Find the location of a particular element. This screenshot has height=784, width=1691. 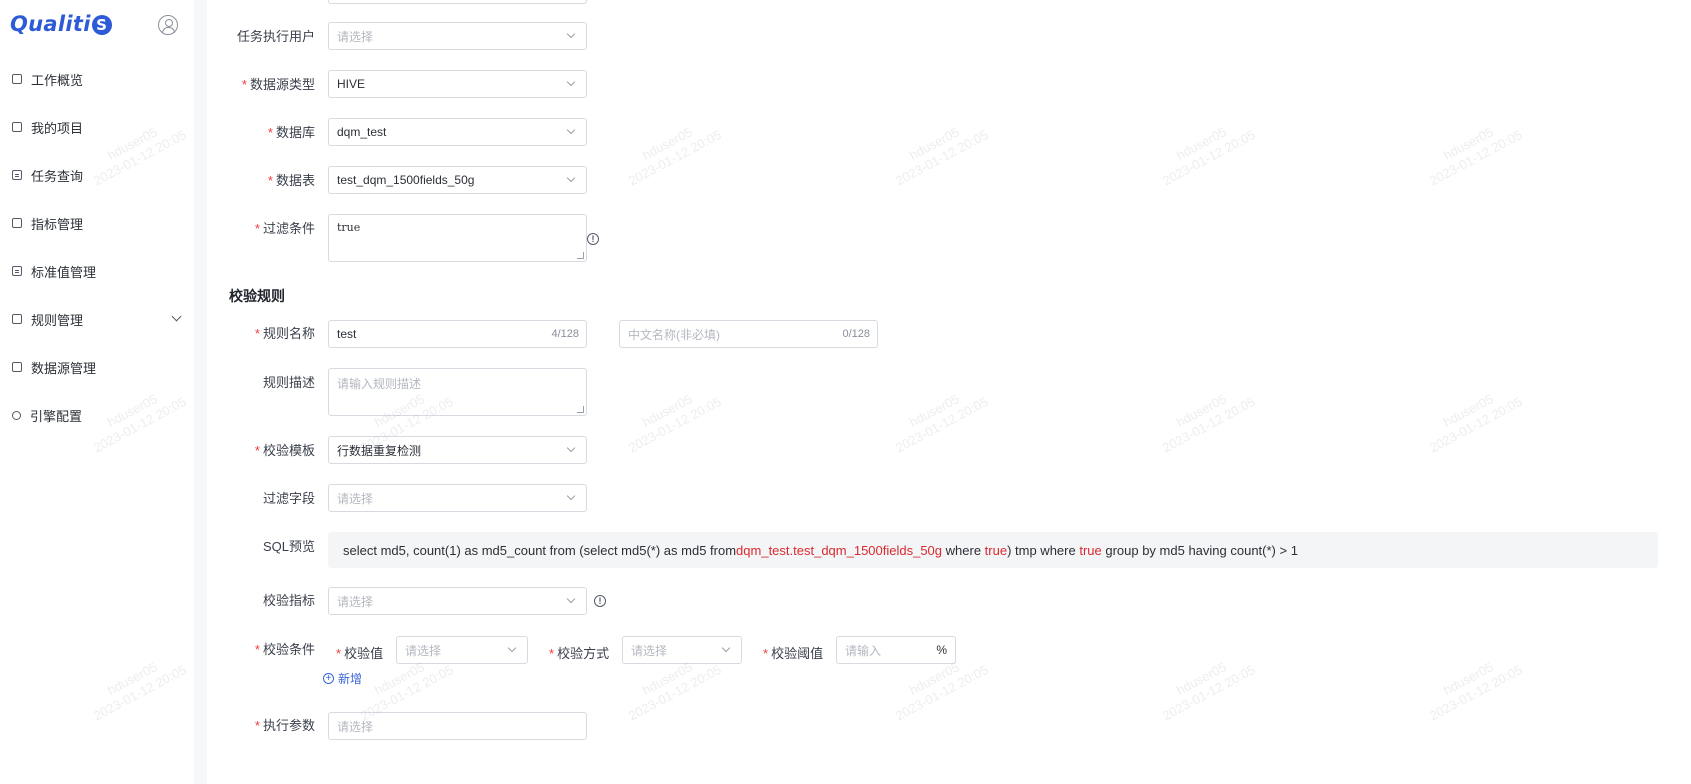

sidebar-item-label: 任务查询 is located at coordinates (57, 176).